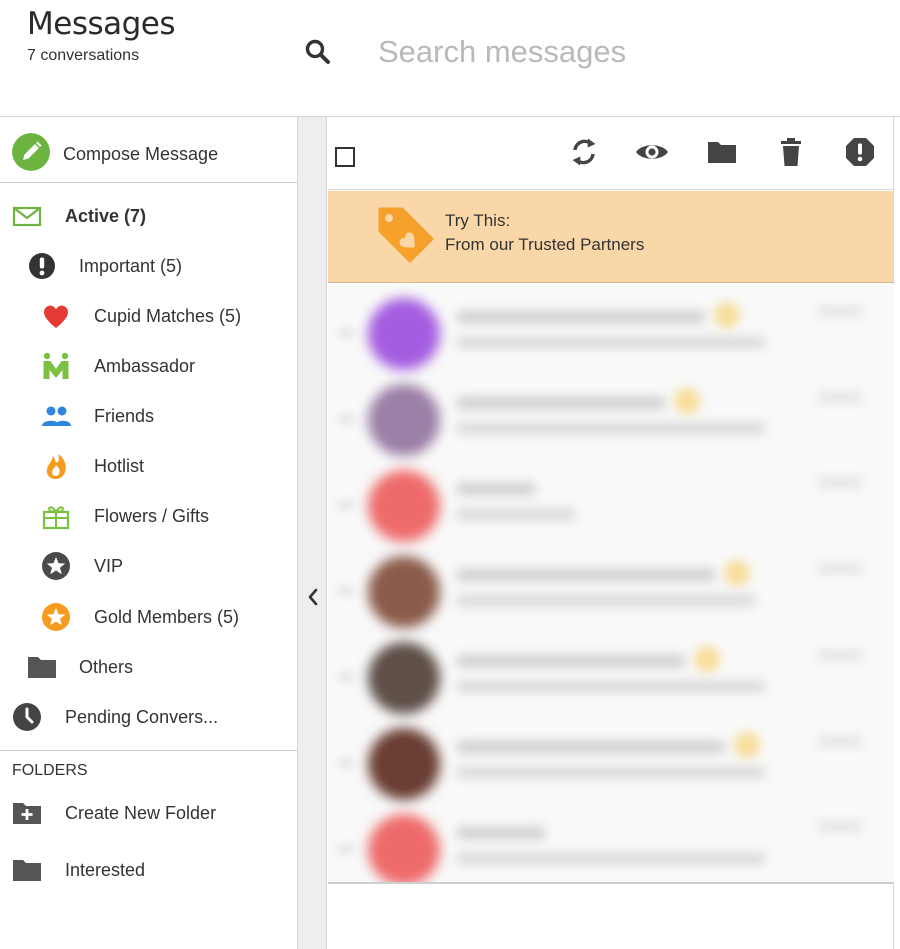 The width and height of the screenshot is (900, 949). I want to click on select-all-checkbox, so click(345, 157).